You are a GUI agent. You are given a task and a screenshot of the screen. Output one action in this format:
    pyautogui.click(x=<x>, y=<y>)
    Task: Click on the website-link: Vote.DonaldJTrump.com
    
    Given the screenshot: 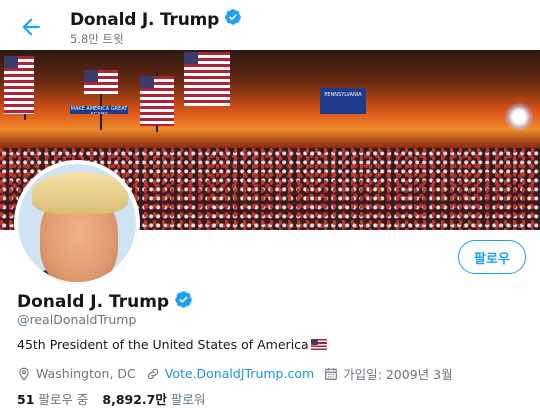 What is the action you would take?
    pyautogui.click(x=239, y=373)
    